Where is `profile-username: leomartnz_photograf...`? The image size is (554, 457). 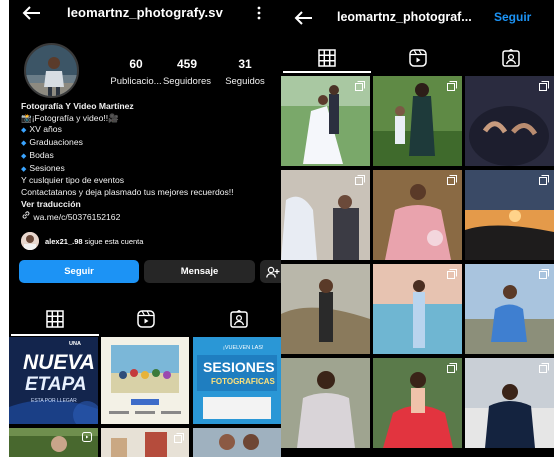 profile-username: leomartnz_photograf... is located at coordinates (404, 17).